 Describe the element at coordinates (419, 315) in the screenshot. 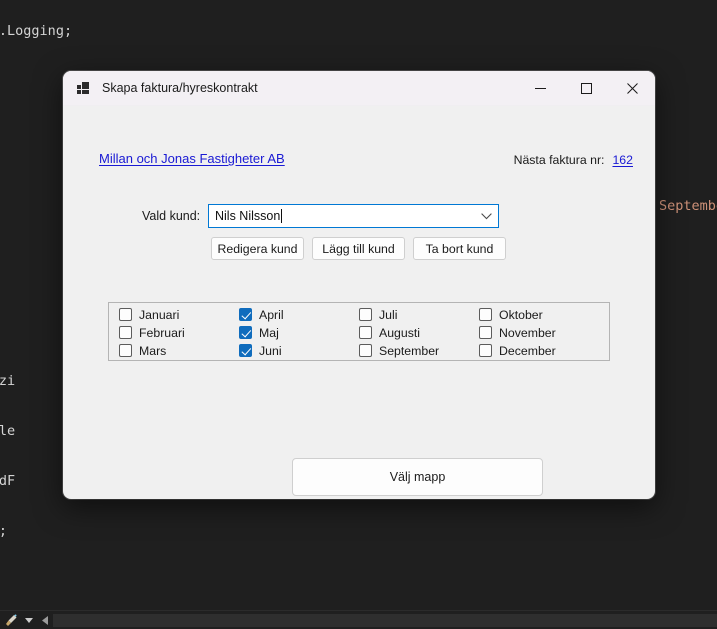

I see `month-checkbox-juli: Juli` at that location.